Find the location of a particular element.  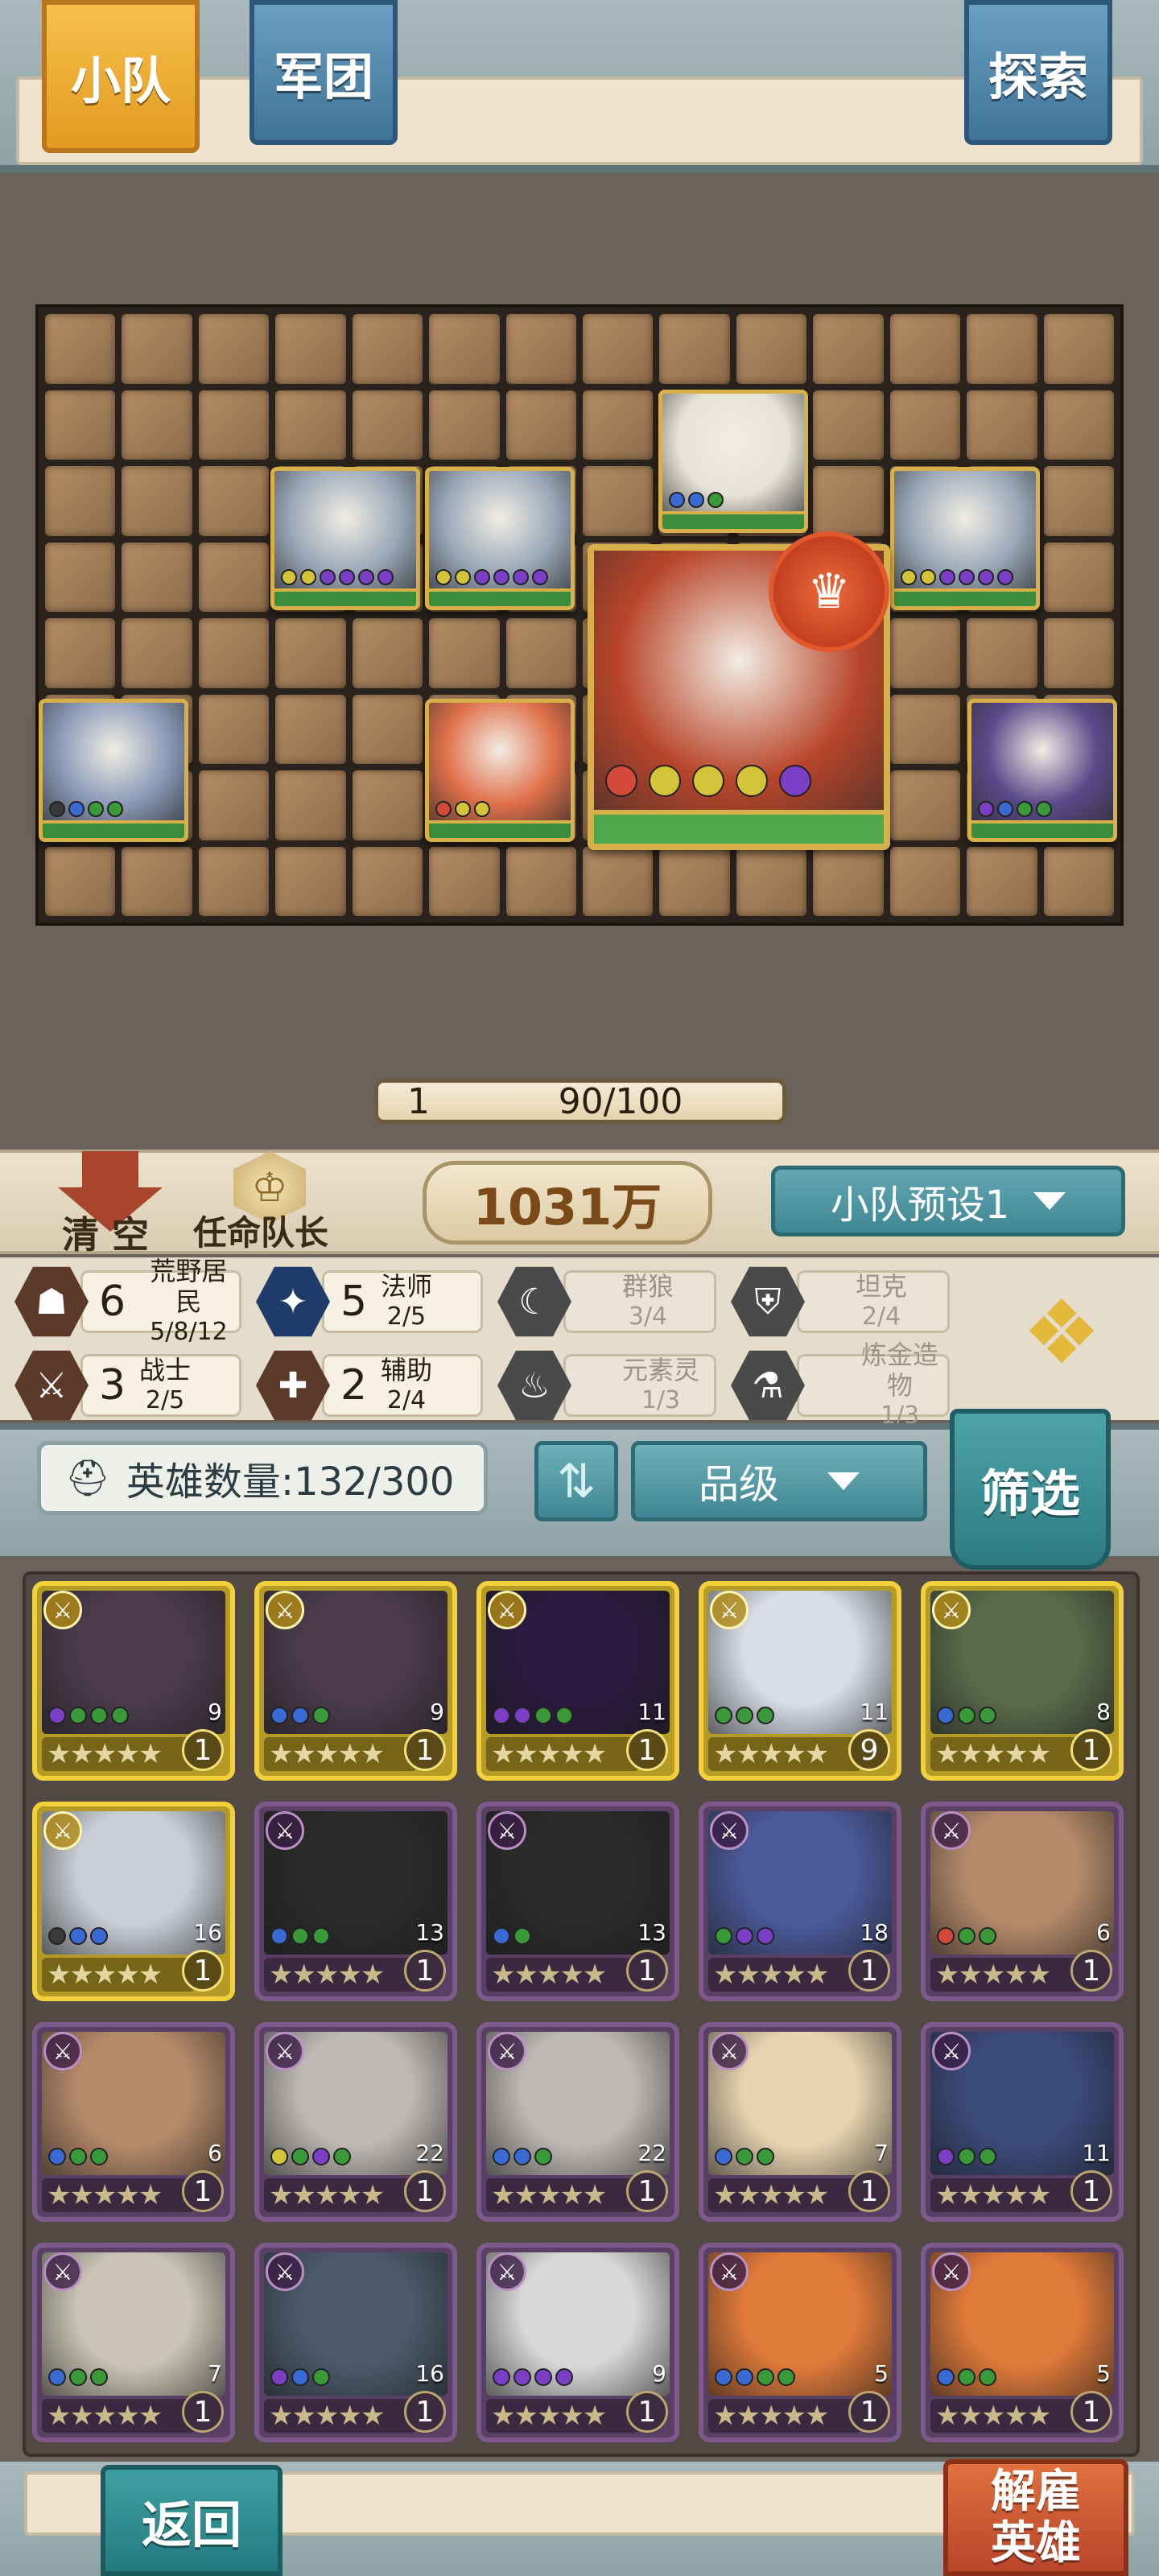

hero-card: ⚔ 7 ★★★★★ 1 is located at coordinates (800, 2122).